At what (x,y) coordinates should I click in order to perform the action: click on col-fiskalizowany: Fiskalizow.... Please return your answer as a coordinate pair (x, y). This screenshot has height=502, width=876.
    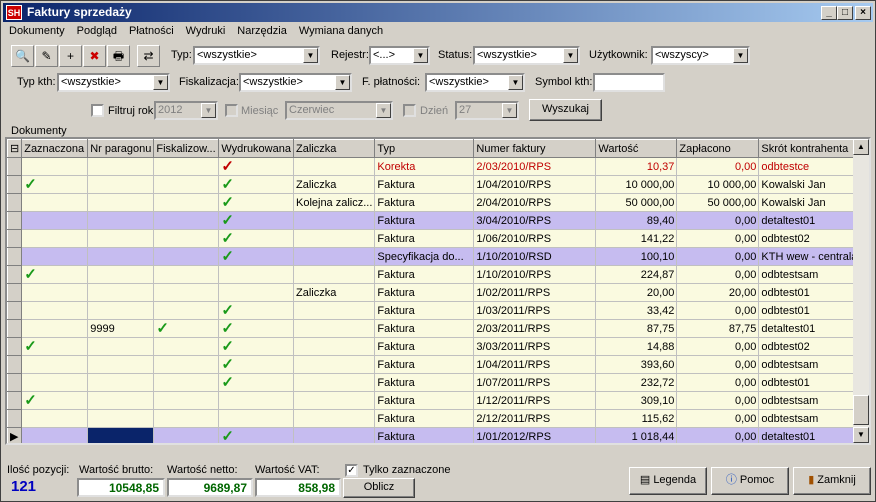
    Looking at the image, I should click on (186, 148).